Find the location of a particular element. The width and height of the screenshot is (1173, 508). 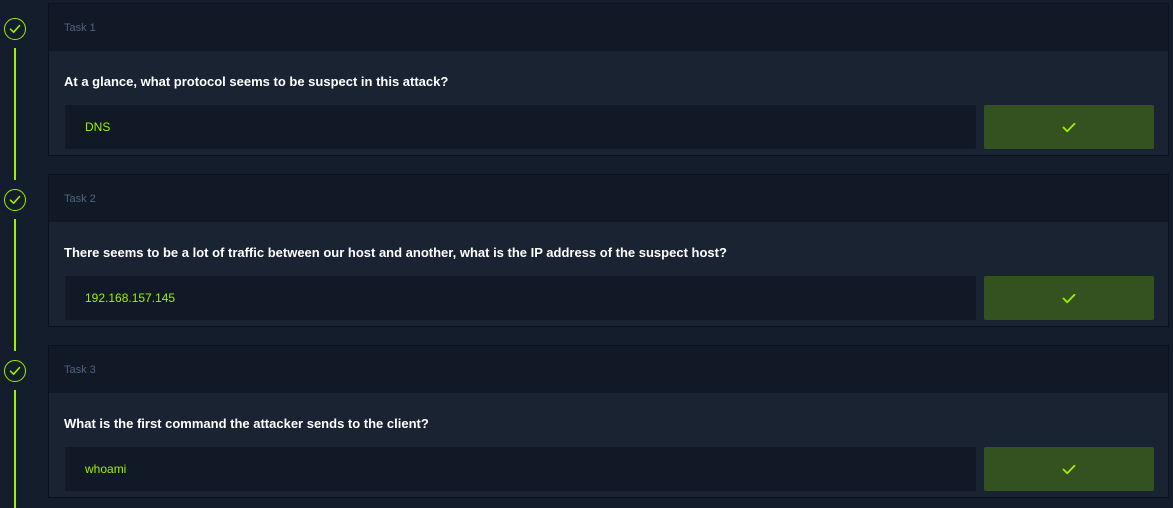

task-label: Task 1 is located at coordinates (80, 27).